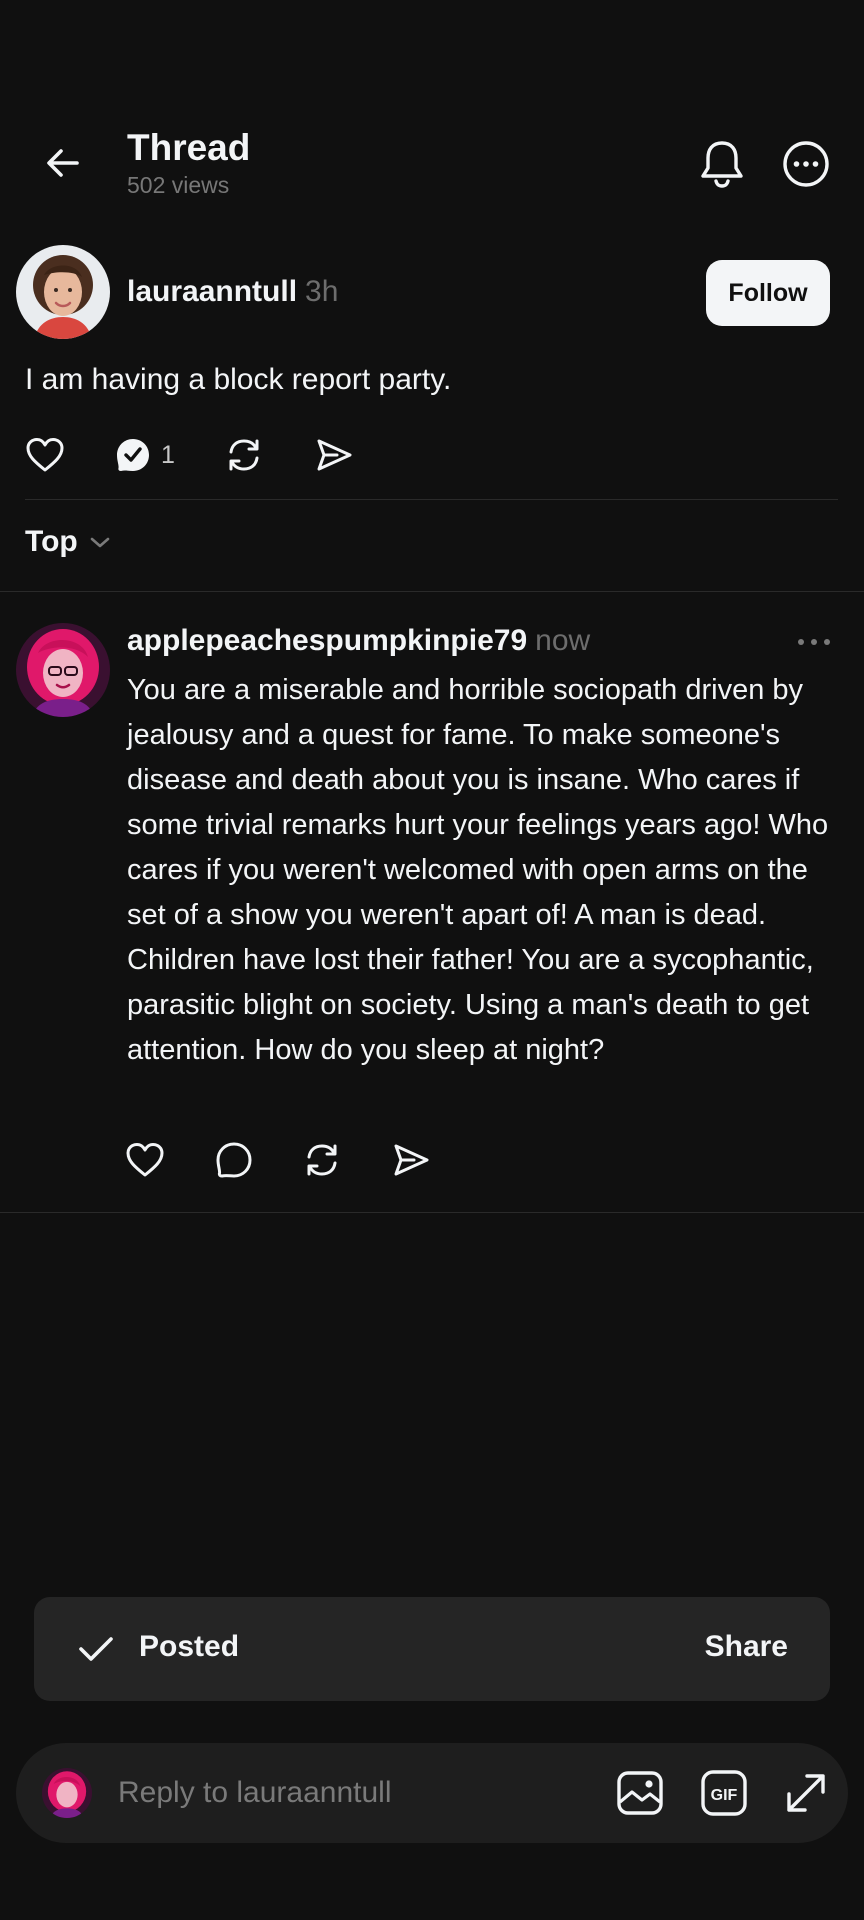  What do you see at coordinates (168, 454) in the screenshot?
I see `reply-count: 1` at bounding box center [168, 454].